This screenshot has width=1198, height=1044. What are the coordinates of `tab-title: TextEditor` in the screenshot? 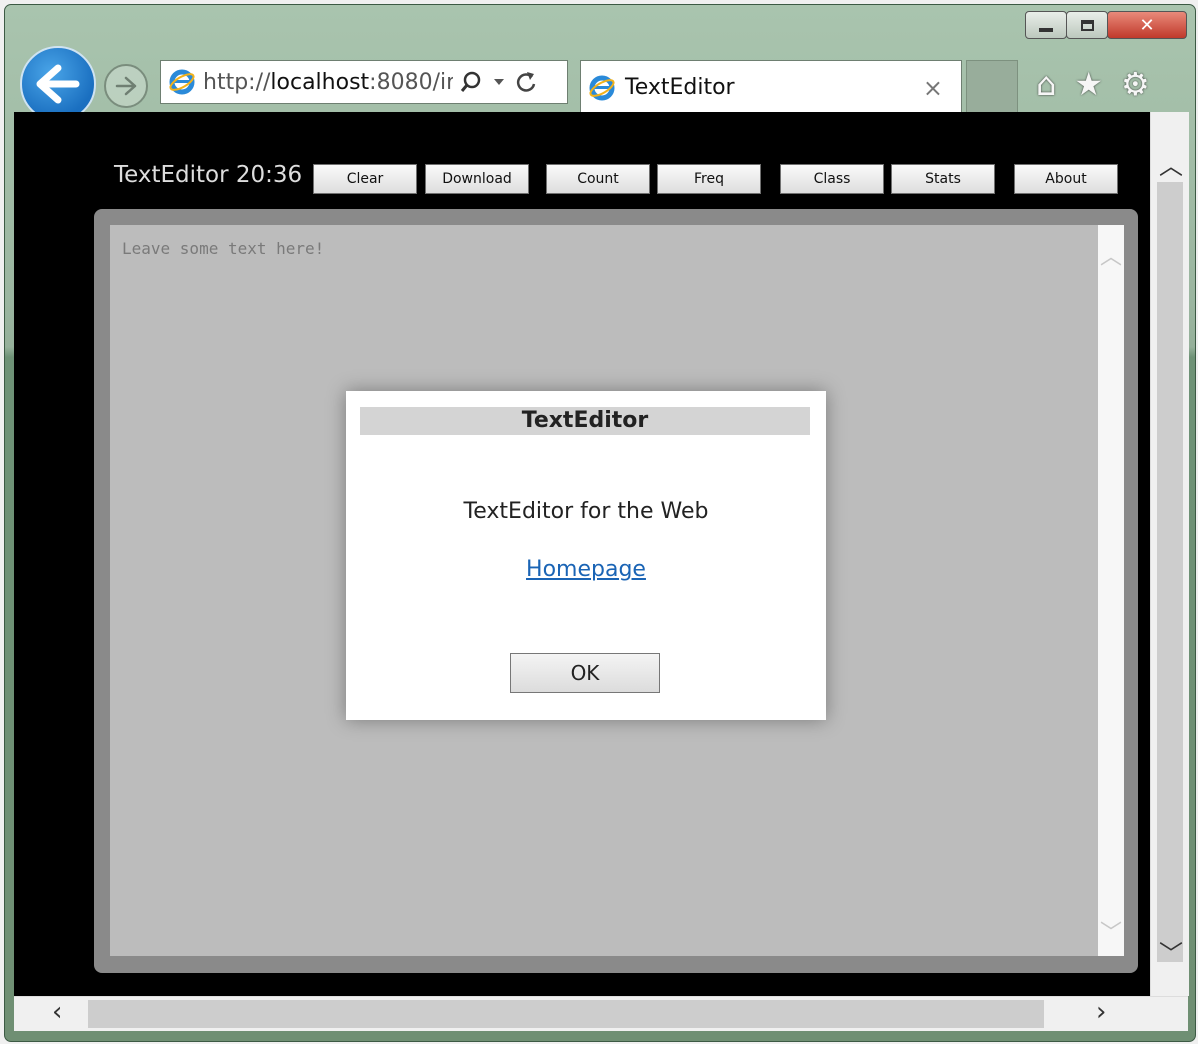 It's located at (680, 87).